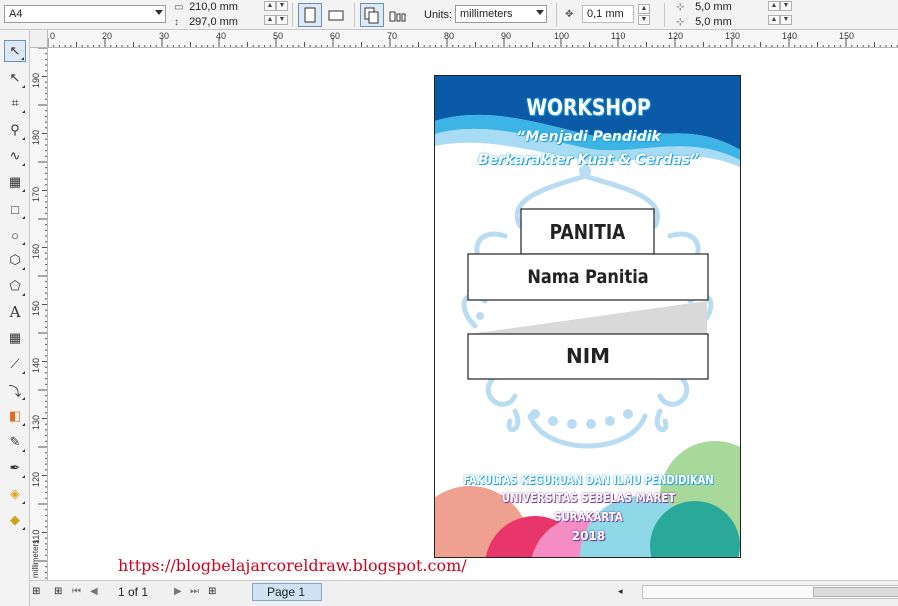  Describe the element at coordinates (573, 14) in the screenshot. I see `nudge-field: ✥` at that location.